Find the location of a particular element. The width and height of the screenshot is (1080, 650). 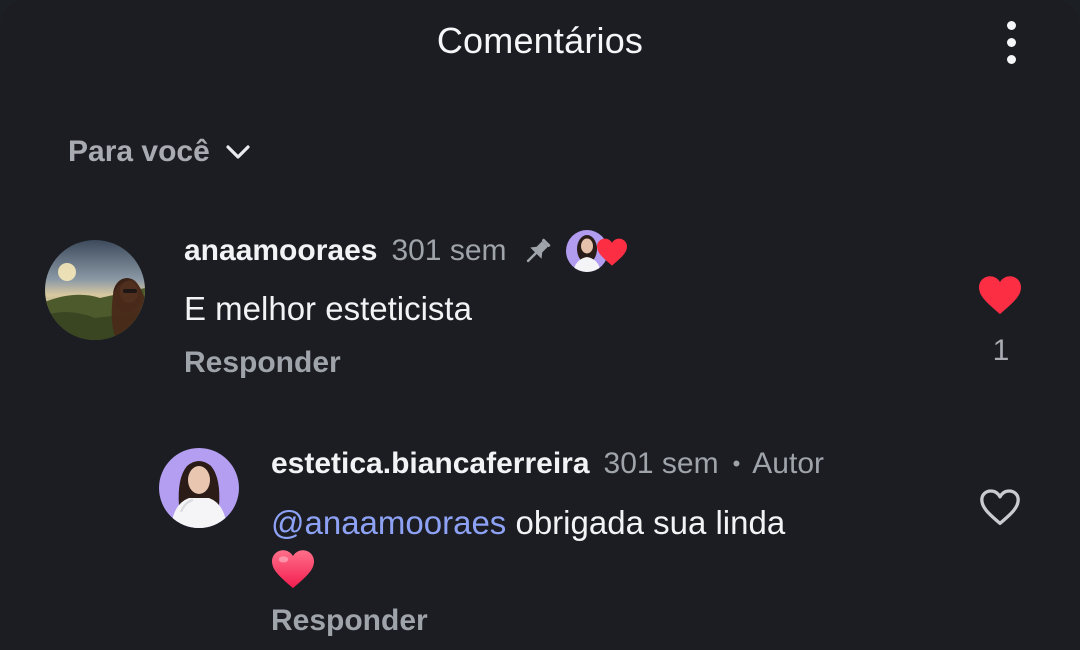

more-options-button is located at coordinates (1012, 42).